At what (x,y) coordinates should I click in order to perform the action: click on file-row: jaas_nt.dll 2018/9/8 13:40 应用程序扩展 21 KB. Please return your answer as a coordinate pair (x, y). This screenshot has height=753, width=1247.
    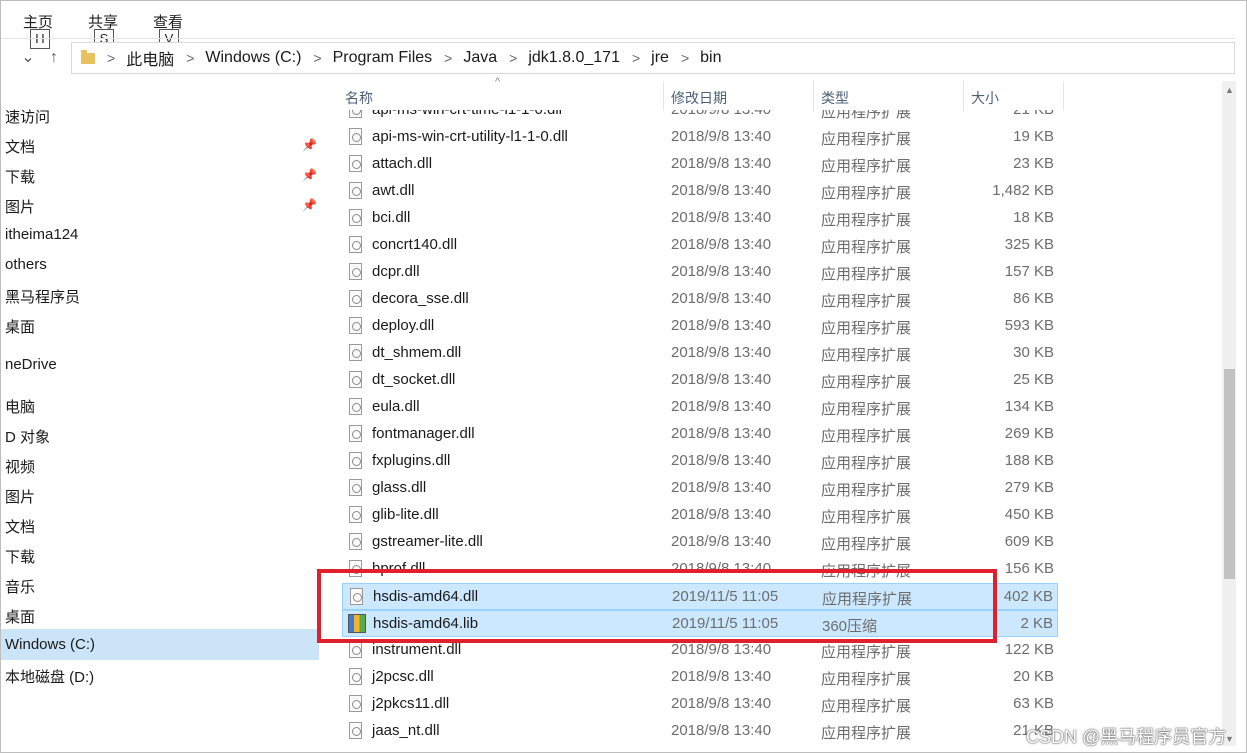
    Looking at the image, I should click on (700, 731).